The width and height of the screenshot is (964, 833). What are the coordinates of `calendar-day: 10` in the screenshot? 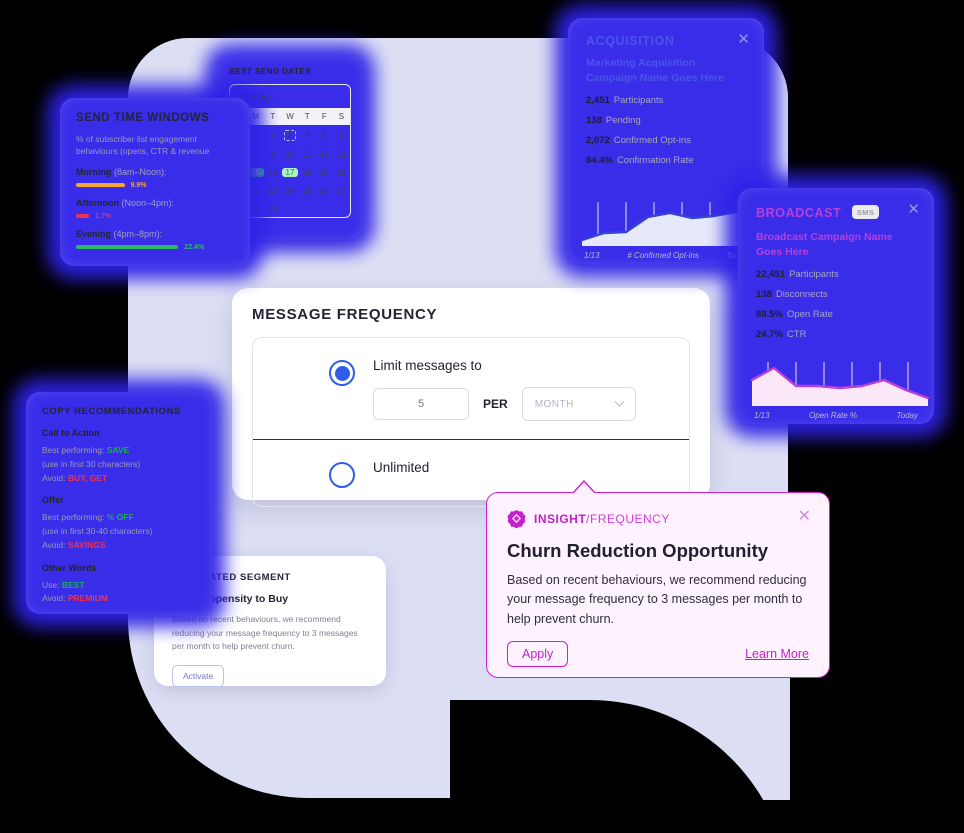 It's located at (289, 154).